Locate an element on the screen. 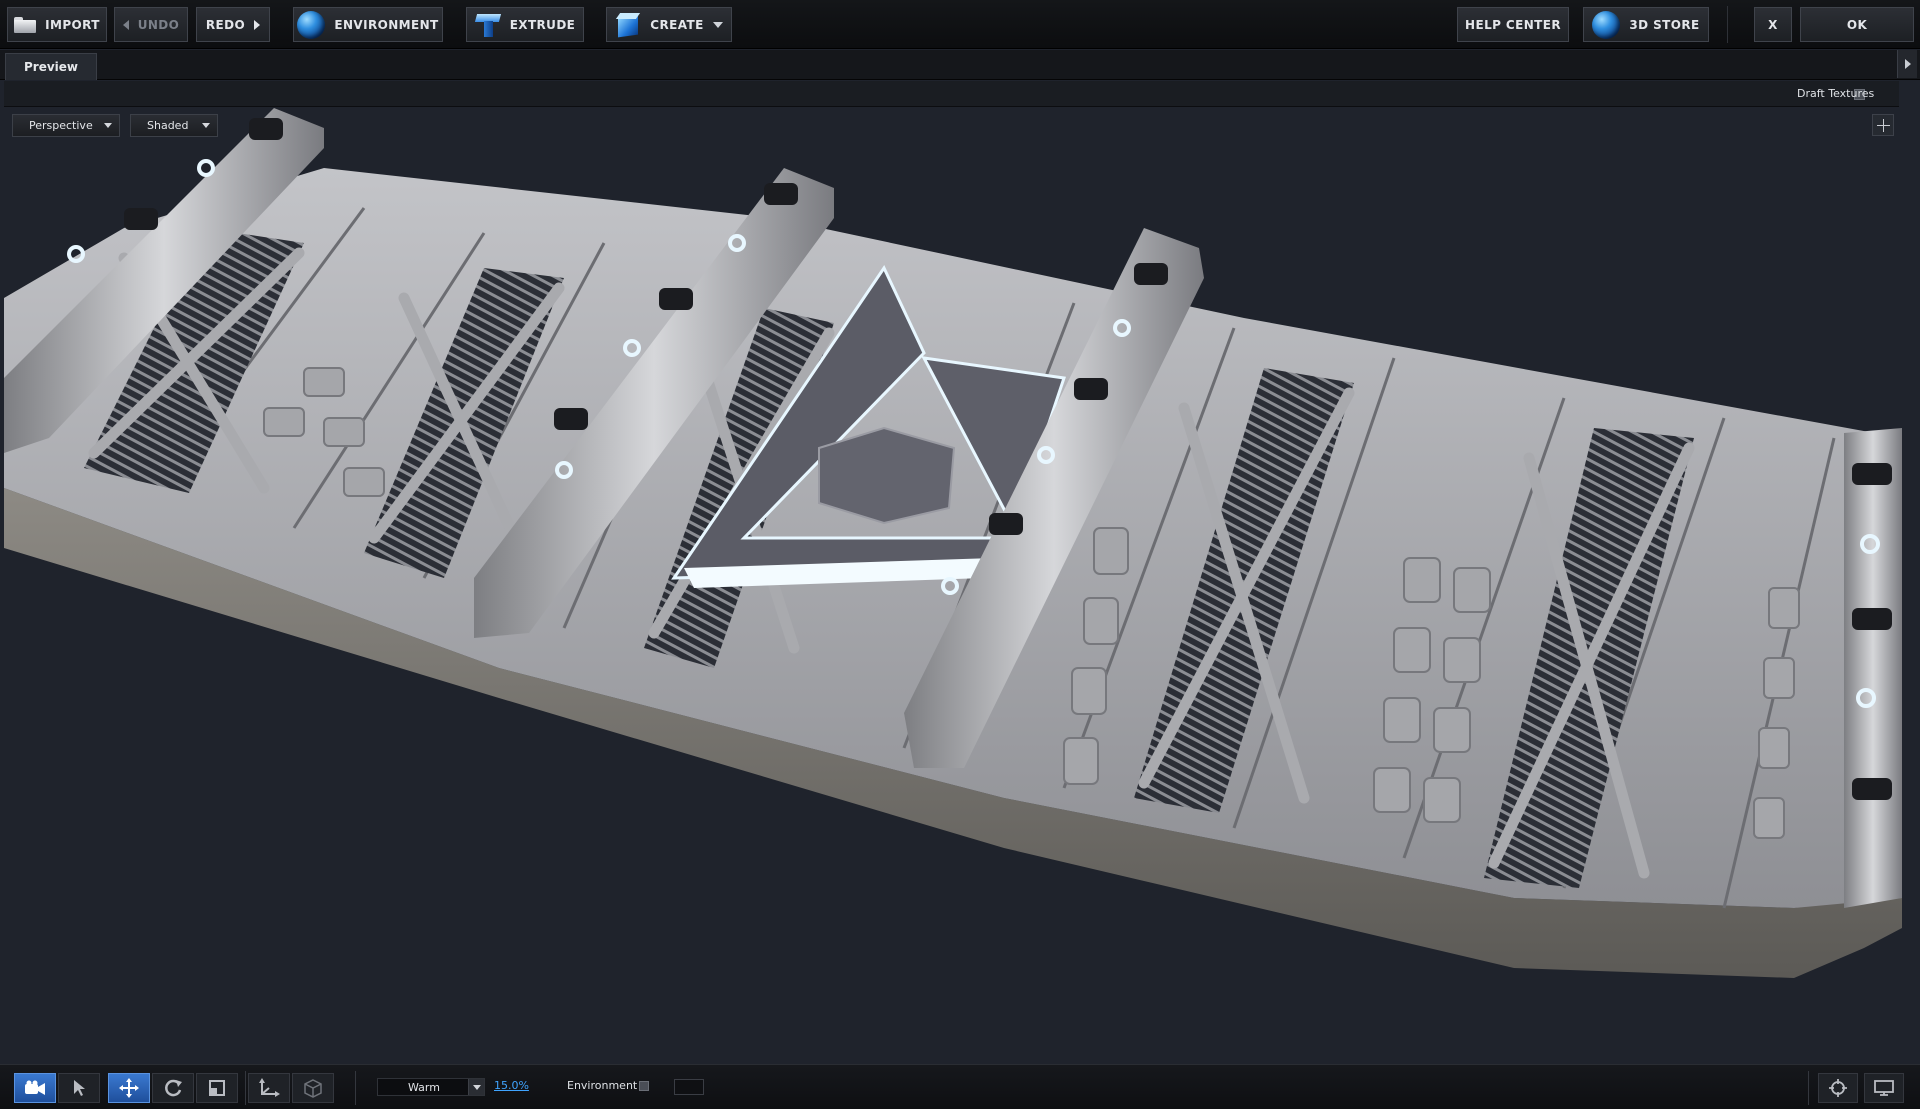  help-center-label: HELP CENTER is located at coordinates (1513, 24).